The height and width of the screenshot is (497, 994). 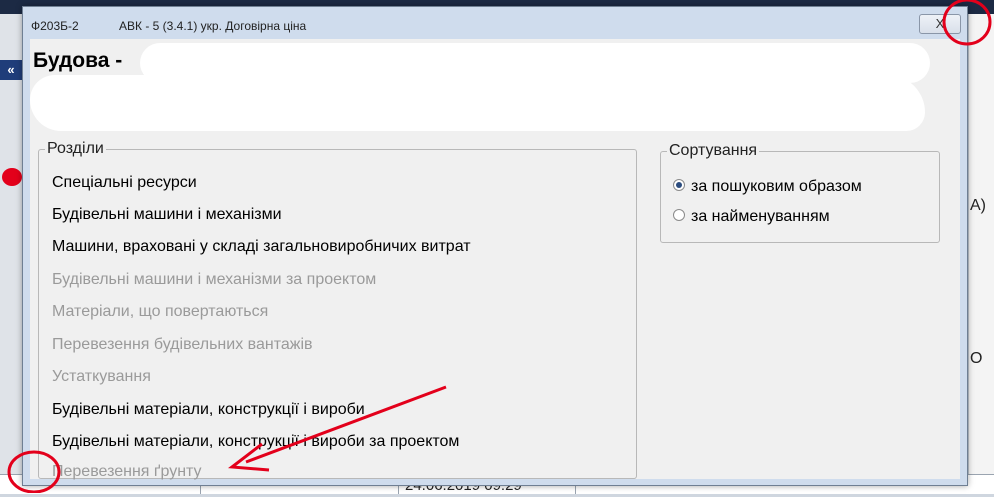 I want to click on sort-option-label: за пошуковим образом, so click(x=776, y=186).